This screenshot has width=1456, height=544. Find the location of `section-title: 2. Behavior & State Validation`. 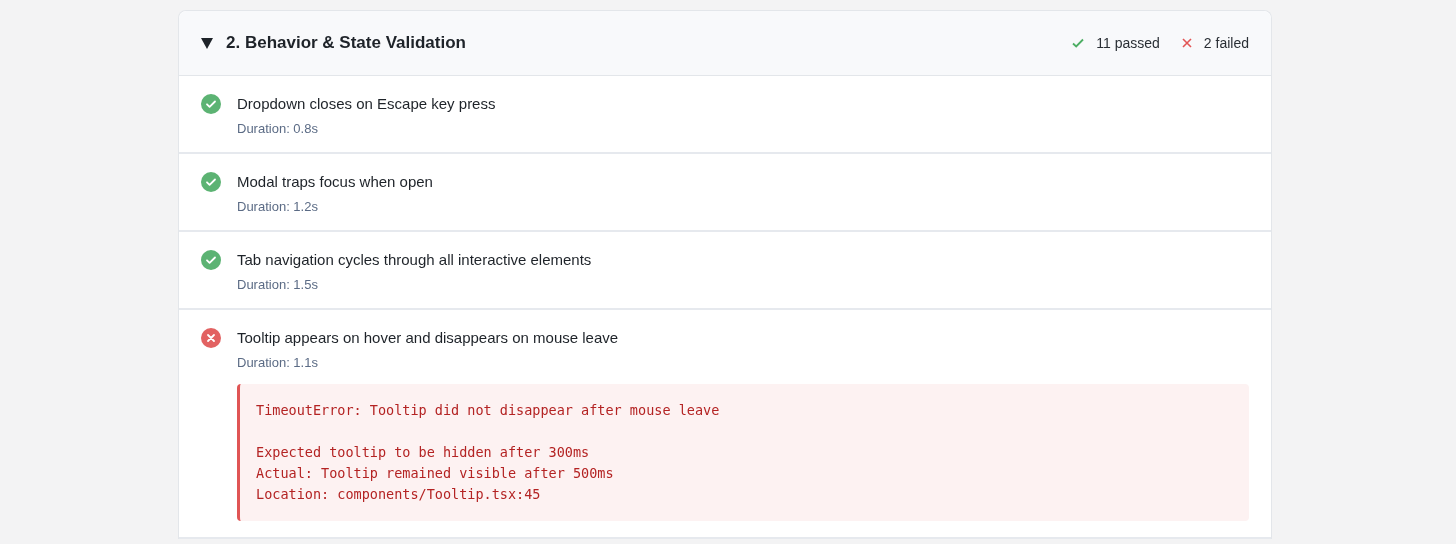

section-title: 2. Behavior & State Validation is located at coordinates (346, 43).